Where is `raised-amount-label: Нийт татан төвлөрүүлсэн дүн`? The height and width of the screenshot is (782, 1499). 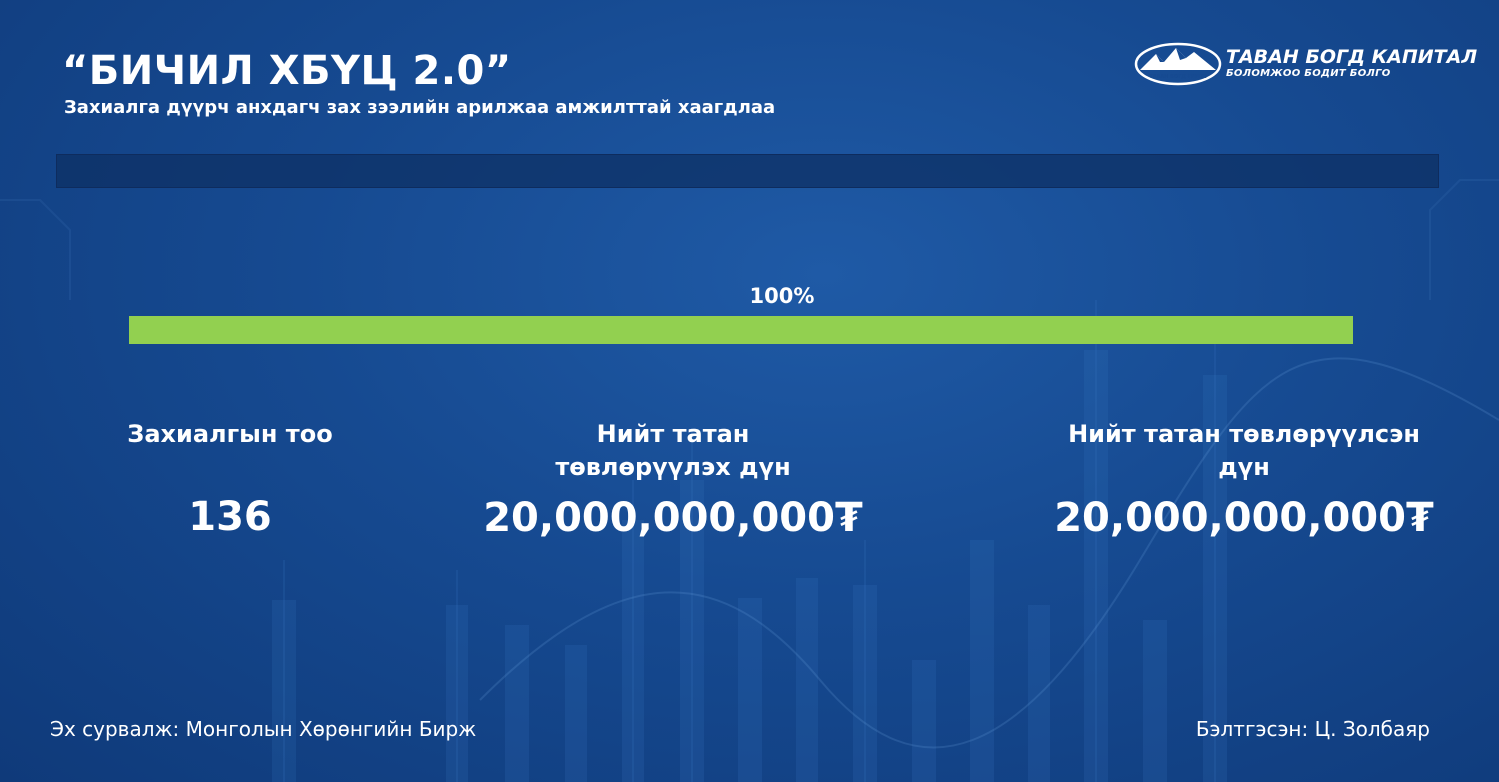
raised-amount-label: Нийт татан төвлөрүүлсэн дүн is located at coordinates (1244, 450).